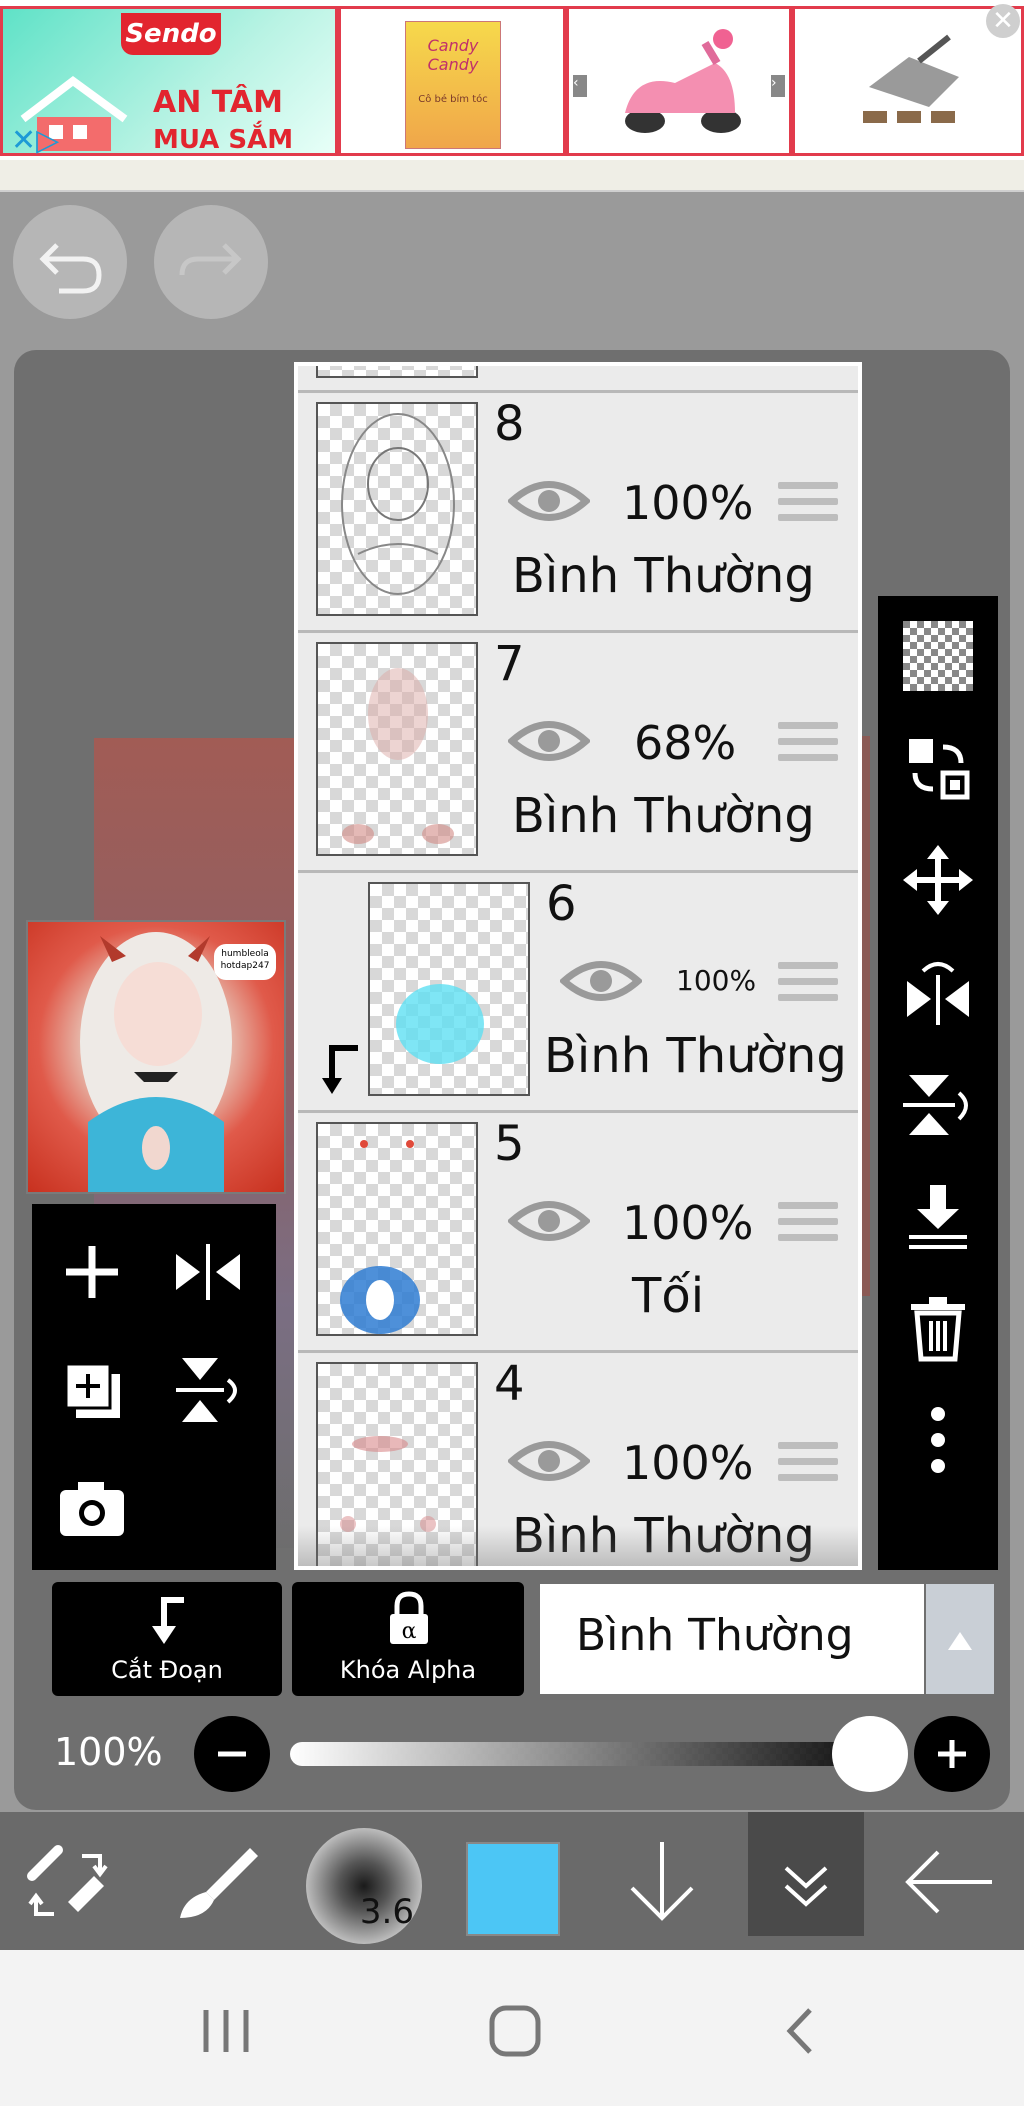  I want to click on duplicate-layer-button, so click(92, 1390).